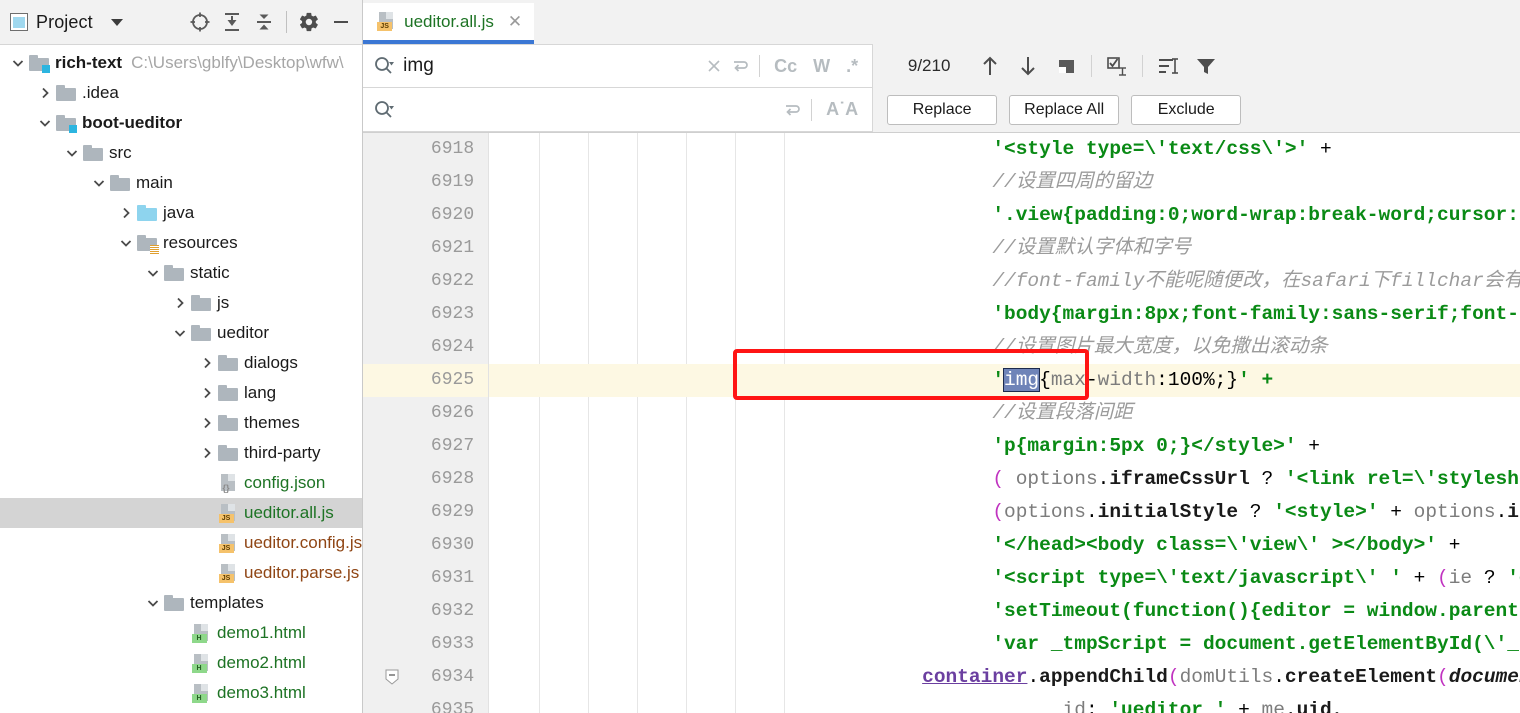 This screenshot has width=1520, height=713. I want to click on tree-item-src: src, so click(181, 153).